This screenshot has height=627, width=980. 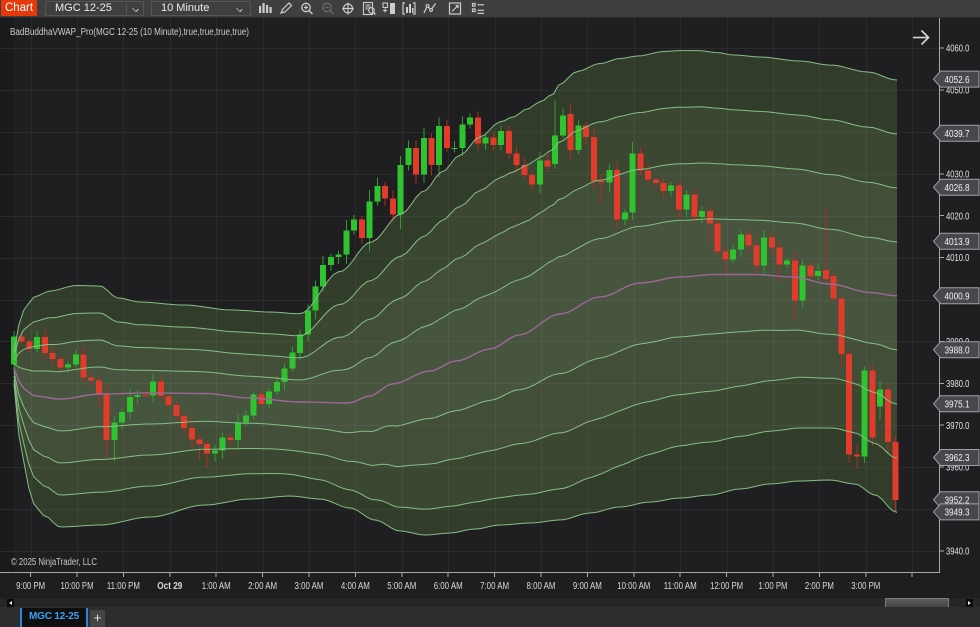 What do you see at coordinates (957, 188) in the screenshot?
I see `svg-text: 4026.8` at bounding box center [957, 188].